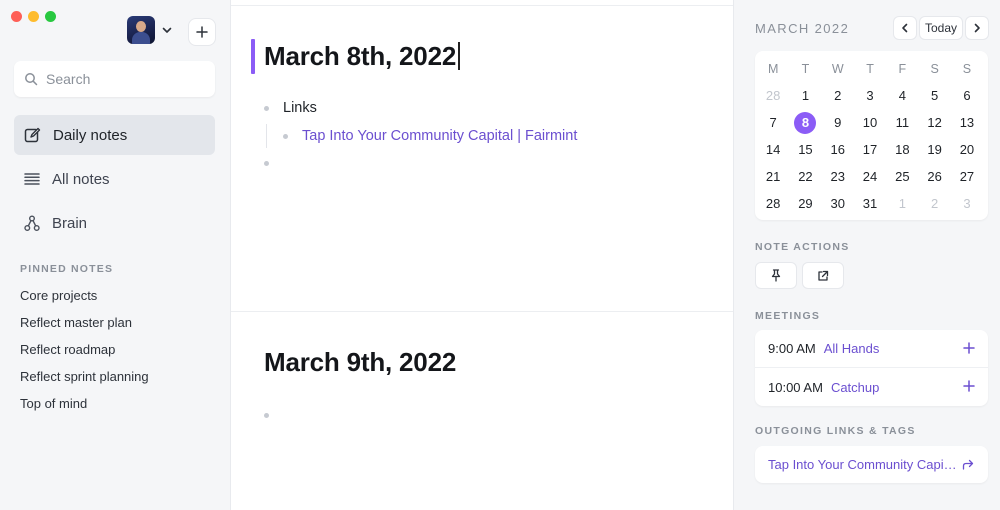 This screenshot has height=510, width=1000. Describe the element at coordinates (32, 223) in the screenshot. I see `graph-icon` at that location.